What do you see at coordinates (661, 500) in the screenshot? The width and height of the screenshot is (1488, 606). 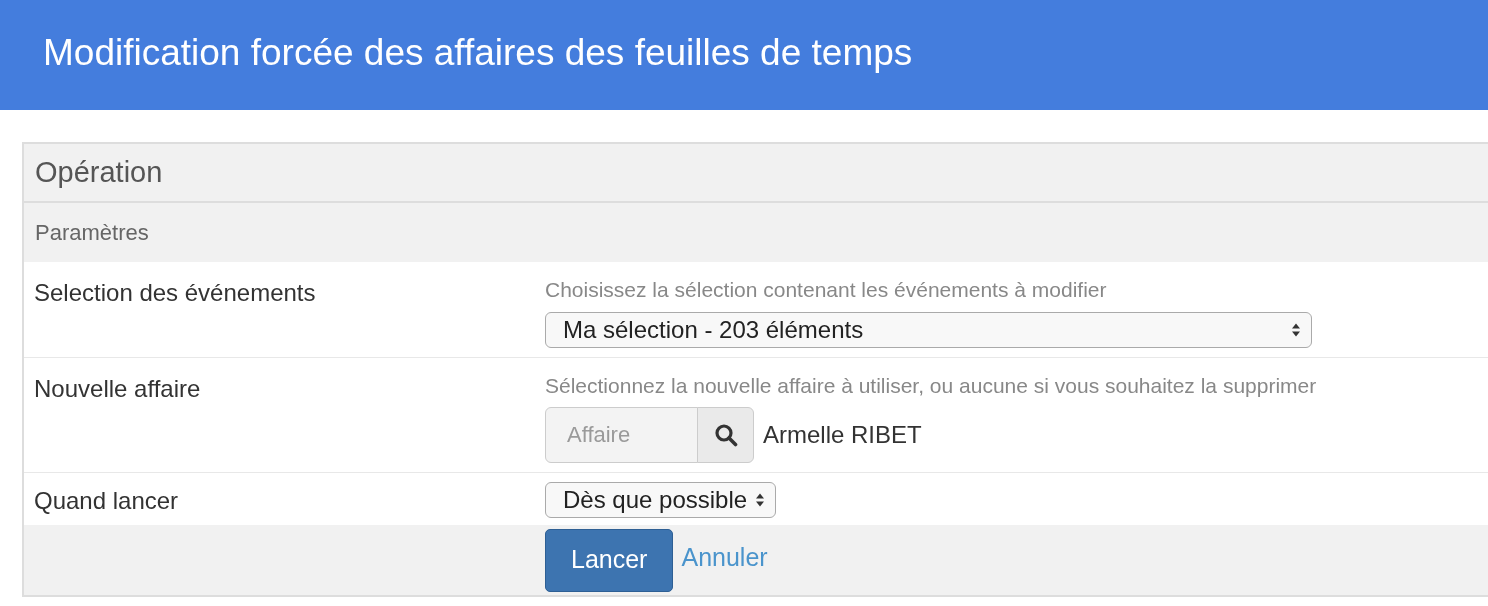 I see `select-dropdown: Dès que possible` at bounding box center [661, 500].